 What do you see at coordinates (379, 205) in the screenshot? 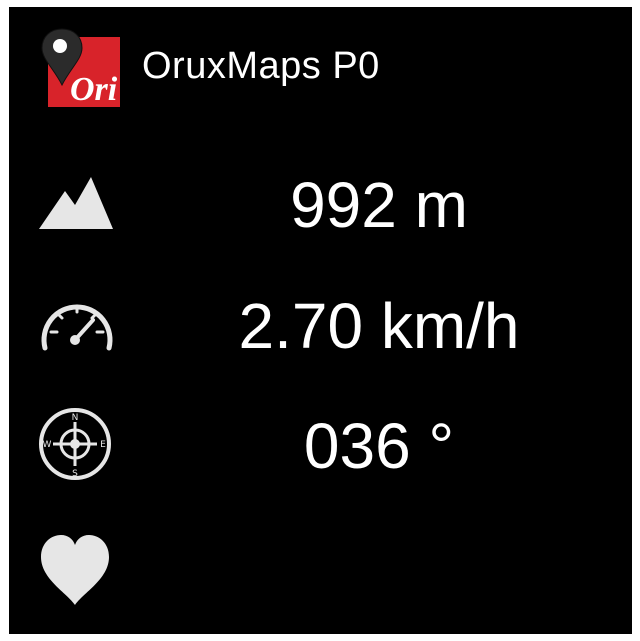
I see `altitude-value: 992 m` at bounding box center [379, 205].